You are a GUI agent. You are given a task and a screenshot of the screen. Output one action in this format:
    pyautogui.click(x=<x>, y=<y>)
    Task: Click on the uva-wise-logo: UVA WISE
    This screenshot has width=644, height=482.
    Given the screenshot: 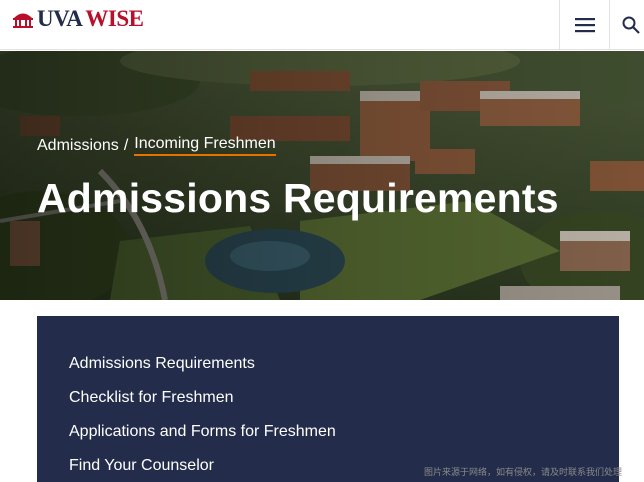 What is the action you would take?
    pyautogui.click(x=78, y=19)
    